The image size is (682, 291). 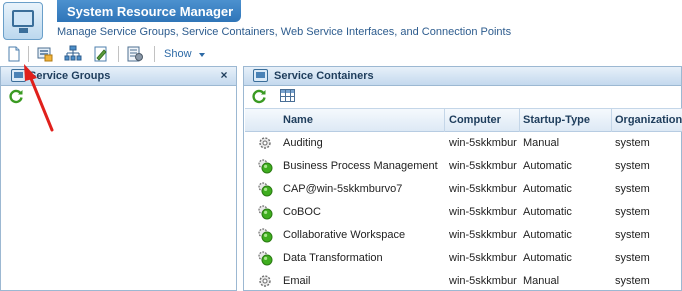 I want to click on cell-name: Data Transformation, so click(x=333, y=258).